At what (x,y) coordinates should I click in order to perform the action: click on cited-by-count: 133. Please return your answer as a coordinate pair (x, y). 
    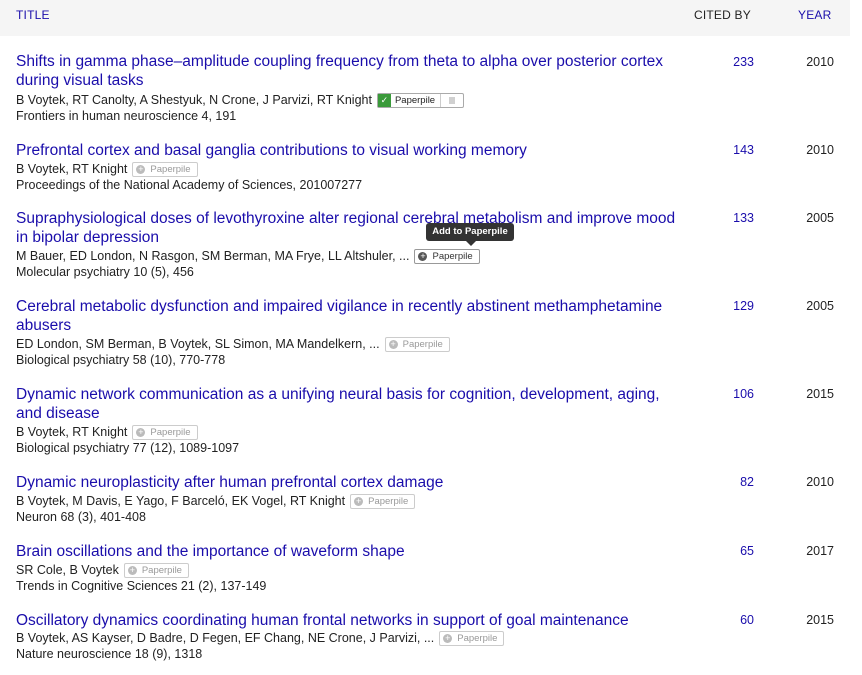
    Looking at the image, I should click on (727, 218).